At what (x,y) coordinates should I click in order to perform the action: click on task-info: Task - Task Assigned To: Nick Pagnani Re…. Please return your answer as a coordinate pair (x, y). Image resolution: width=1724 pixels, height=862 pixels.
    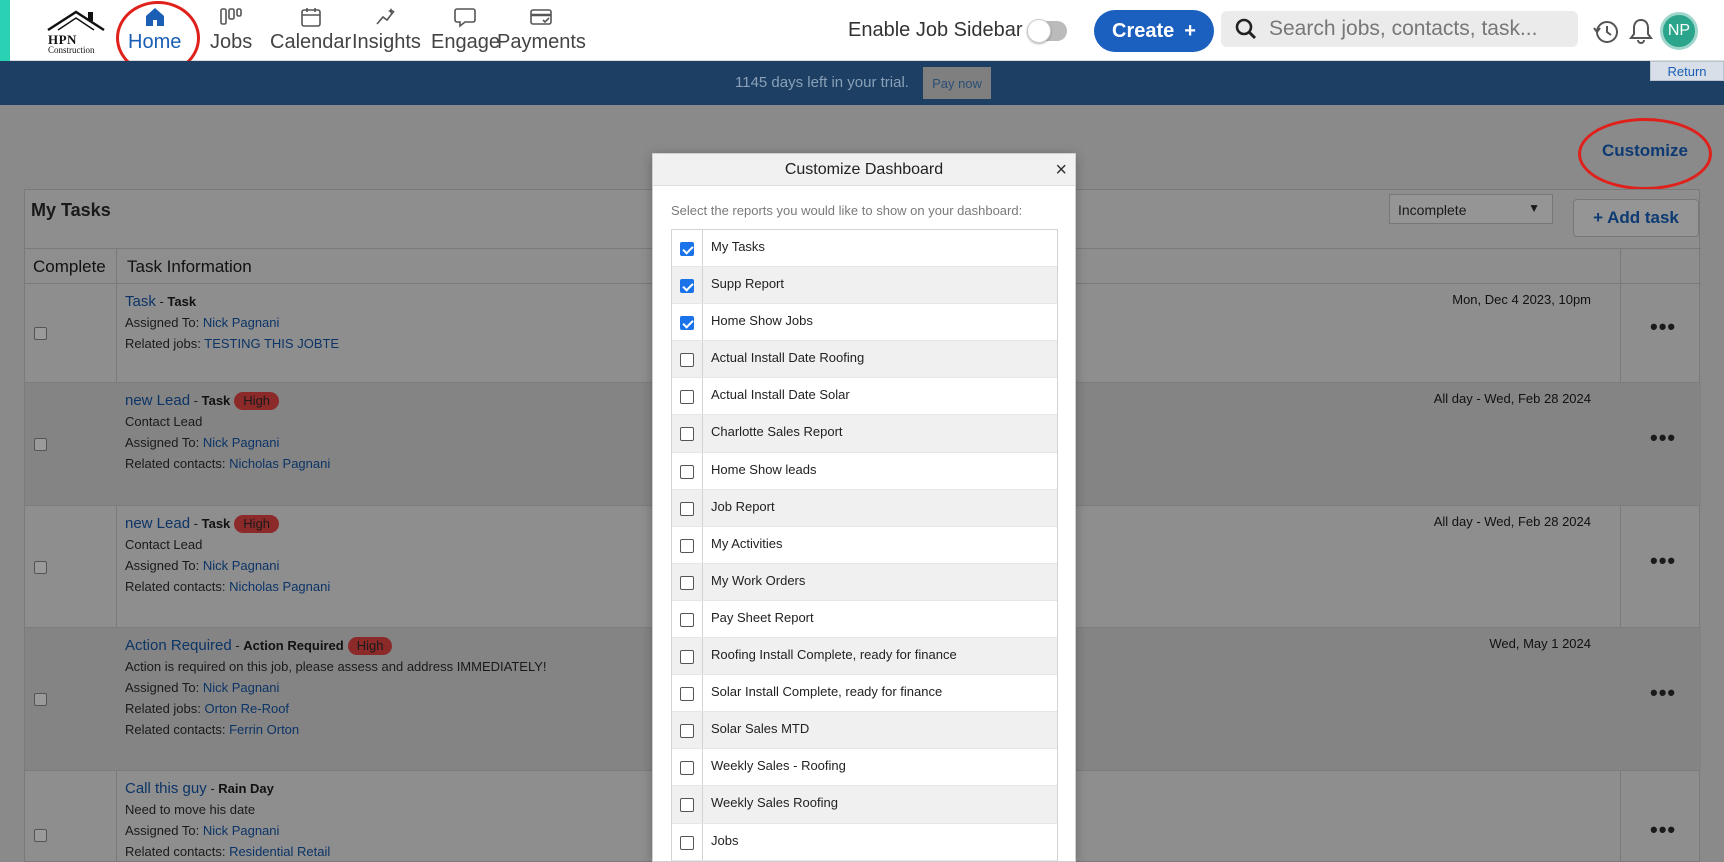
    Looking at the image, I should click on (232, 322).